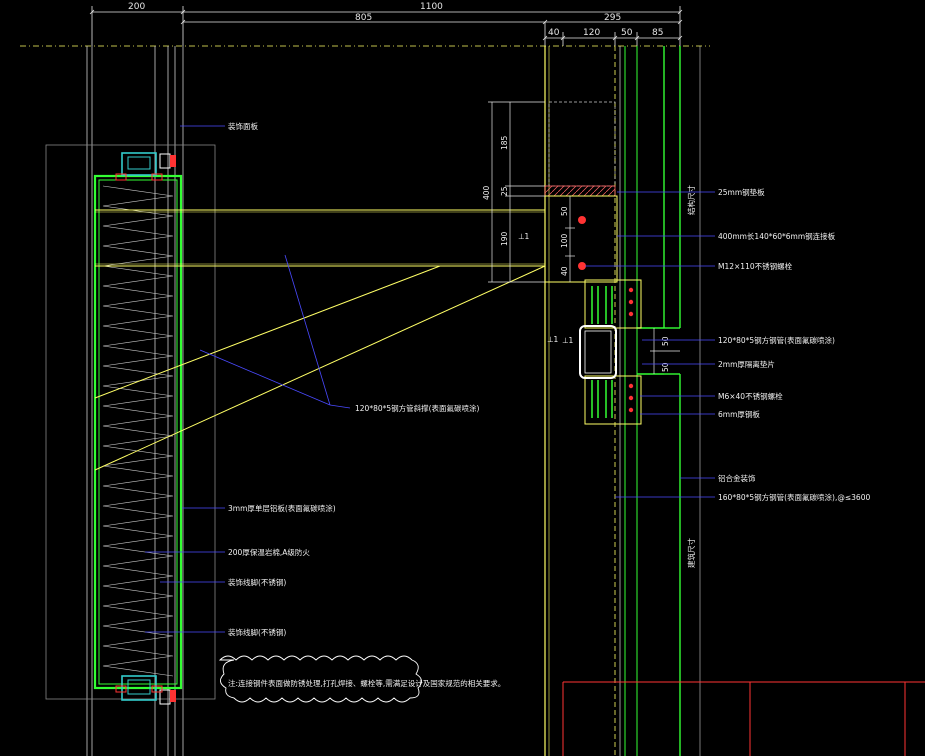 This screenshot has height=756, width=925. Describe the element at coordinates (691, 553) in the screenshot. I see `building-size-label: 建筑尺寸` at that location.